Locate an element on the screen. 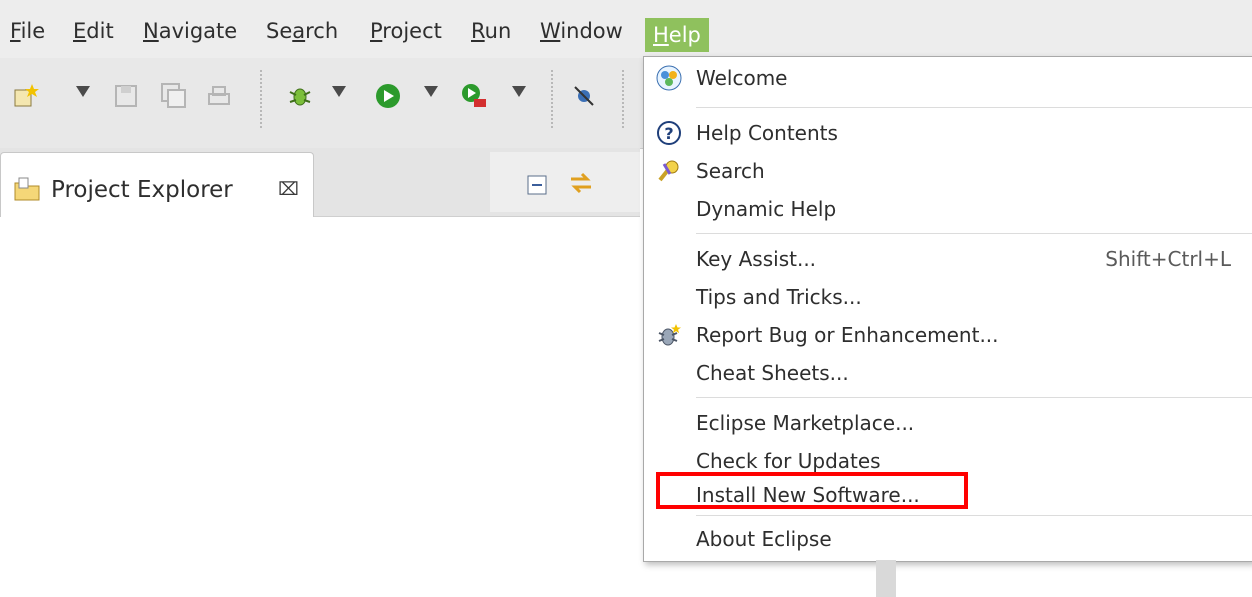 This screenshot has height=597, width=1252. menu-project-rest: roject is located at coordinates (412, 31).